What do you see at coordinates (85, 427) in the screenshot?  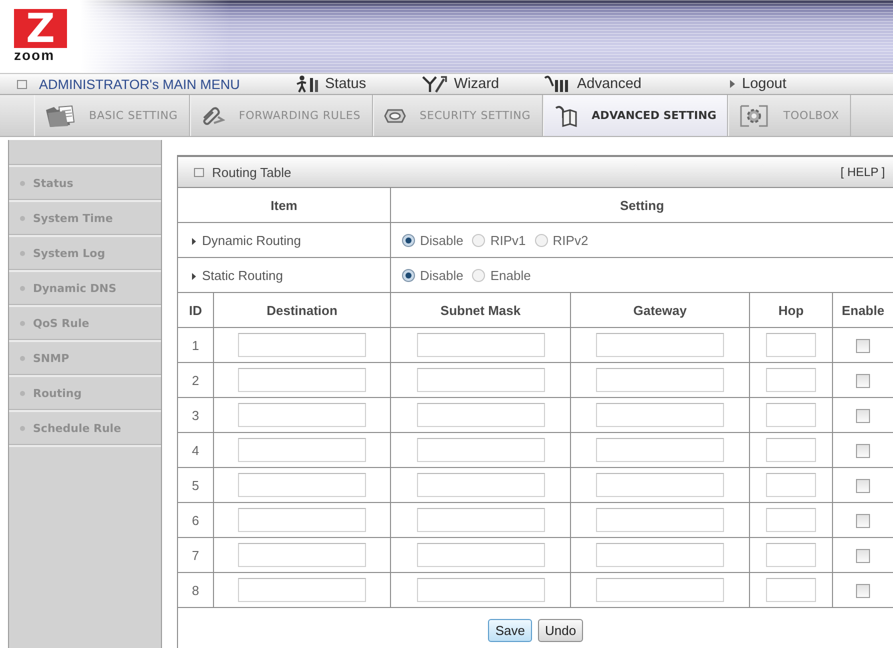 I see `sidebar-item: Schedule Rule` at bounding box center [85, 427].